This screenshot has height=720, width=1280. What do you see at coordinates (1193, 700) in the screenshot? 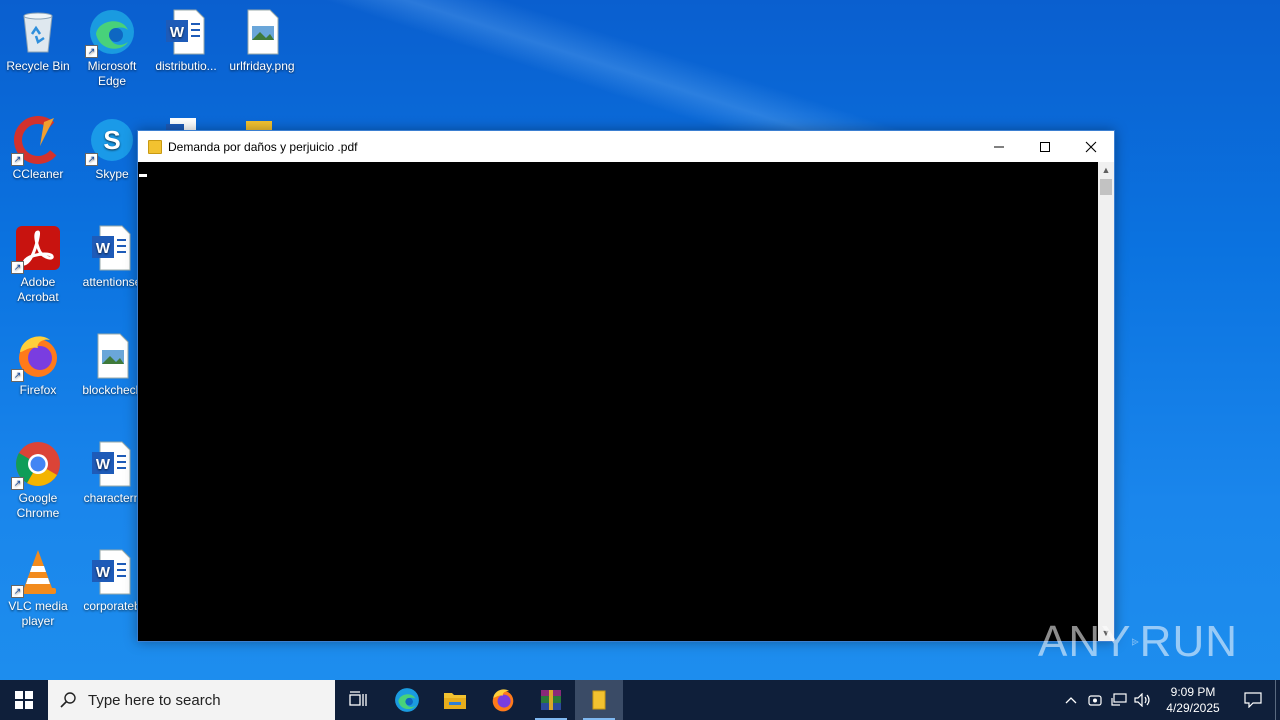
I see `taskbar-clock: 9:09 PM 4/29/2025` at bounding box center [1193, 700].